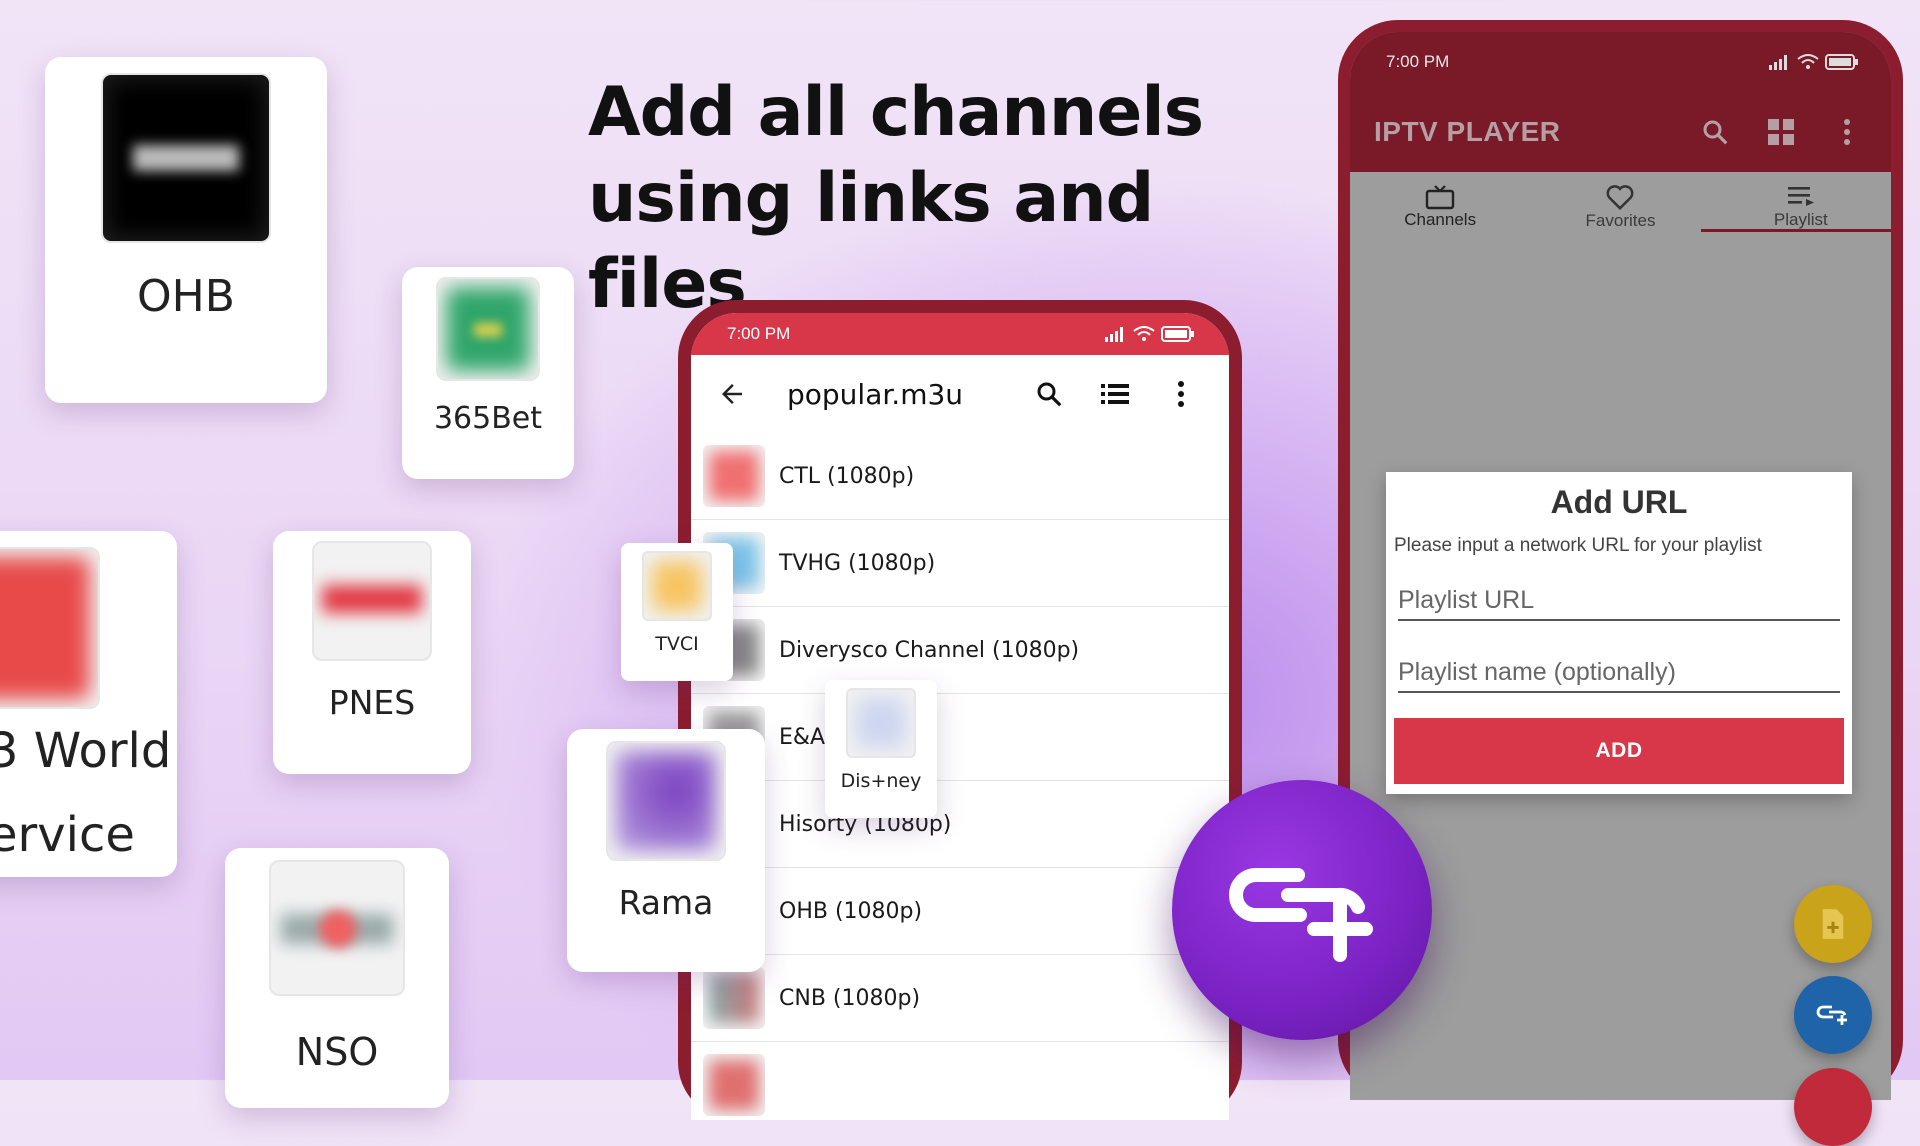 Image resolution: width=1920 pixels, height=1146 pixels. I want to click on app-bar: IPTV PLAYER, so click(1620, 132).